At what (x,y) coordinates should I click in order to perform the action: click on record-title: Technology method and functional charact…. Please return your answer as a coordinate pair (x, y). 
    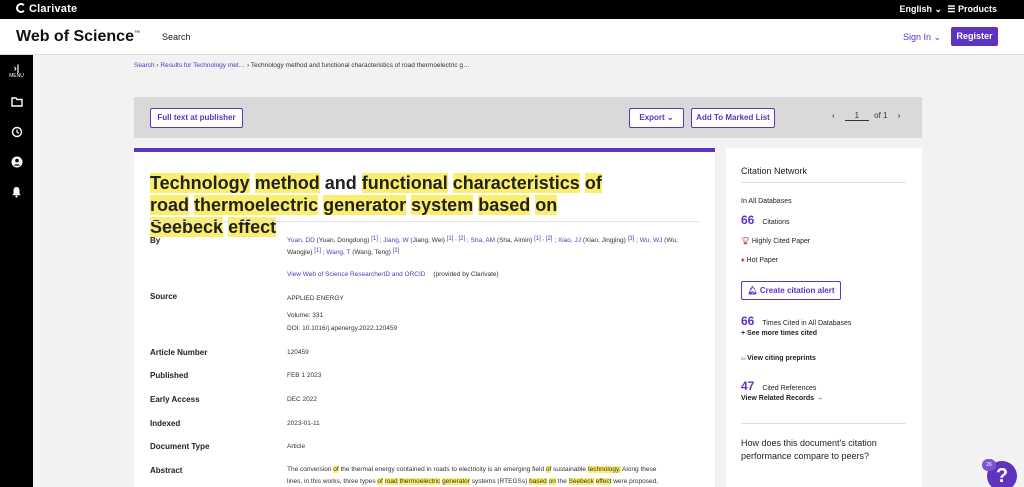
    Looking at the image, I should click on (385, 205).